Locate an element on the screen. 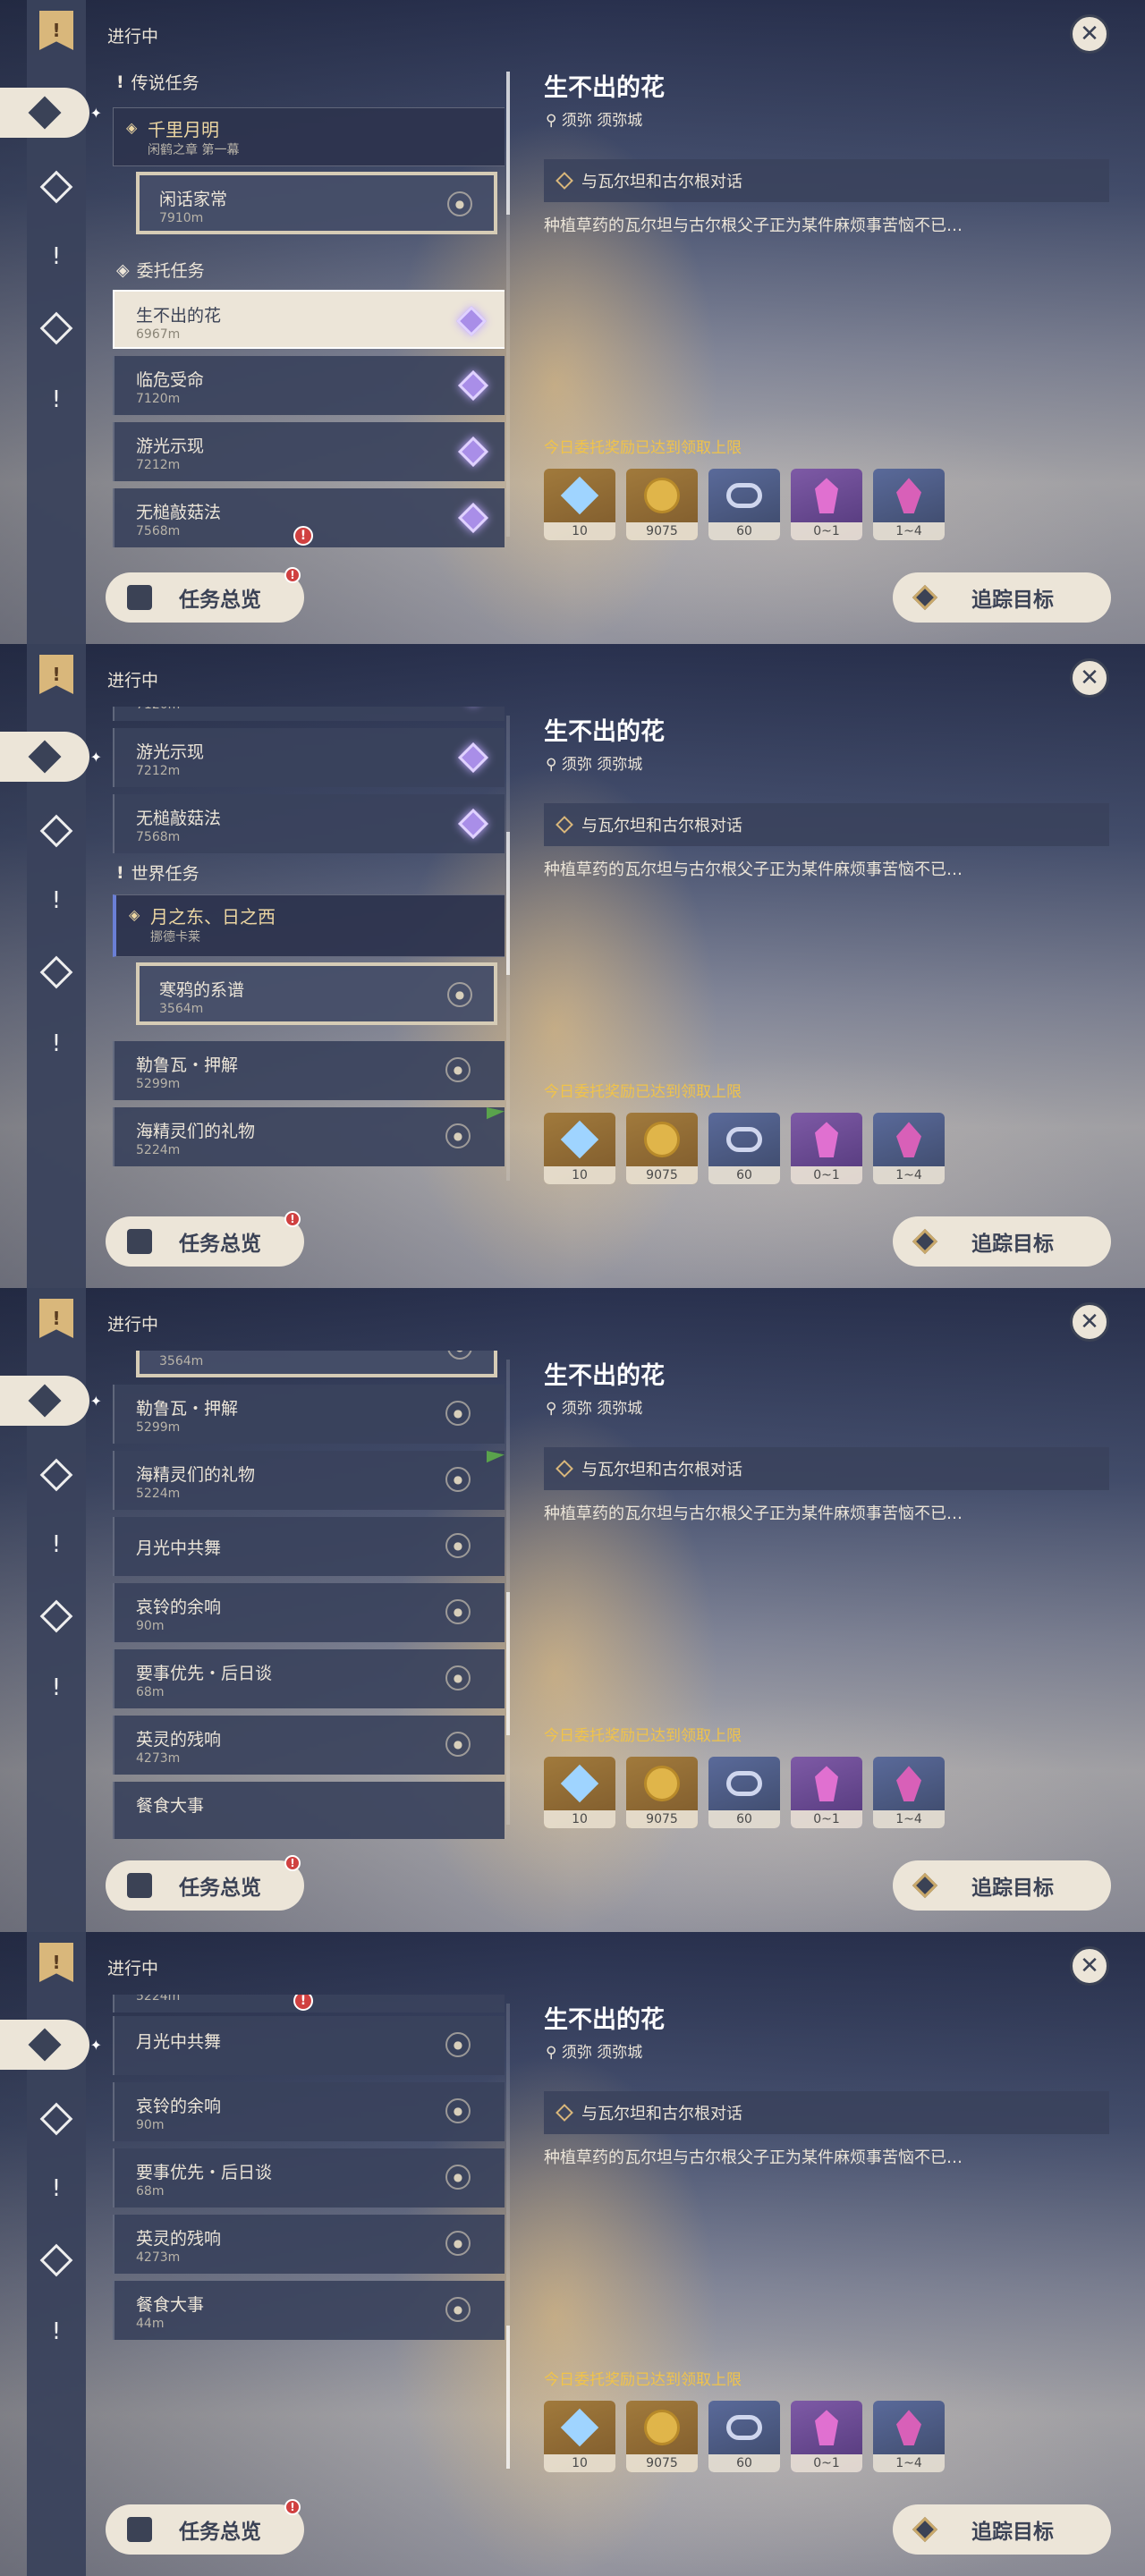 This screenshot has width=1145, height=2576. quest-world-main: ◈ 月之东、日之西 挪德卡莱 is located at coordinates (309, 925).